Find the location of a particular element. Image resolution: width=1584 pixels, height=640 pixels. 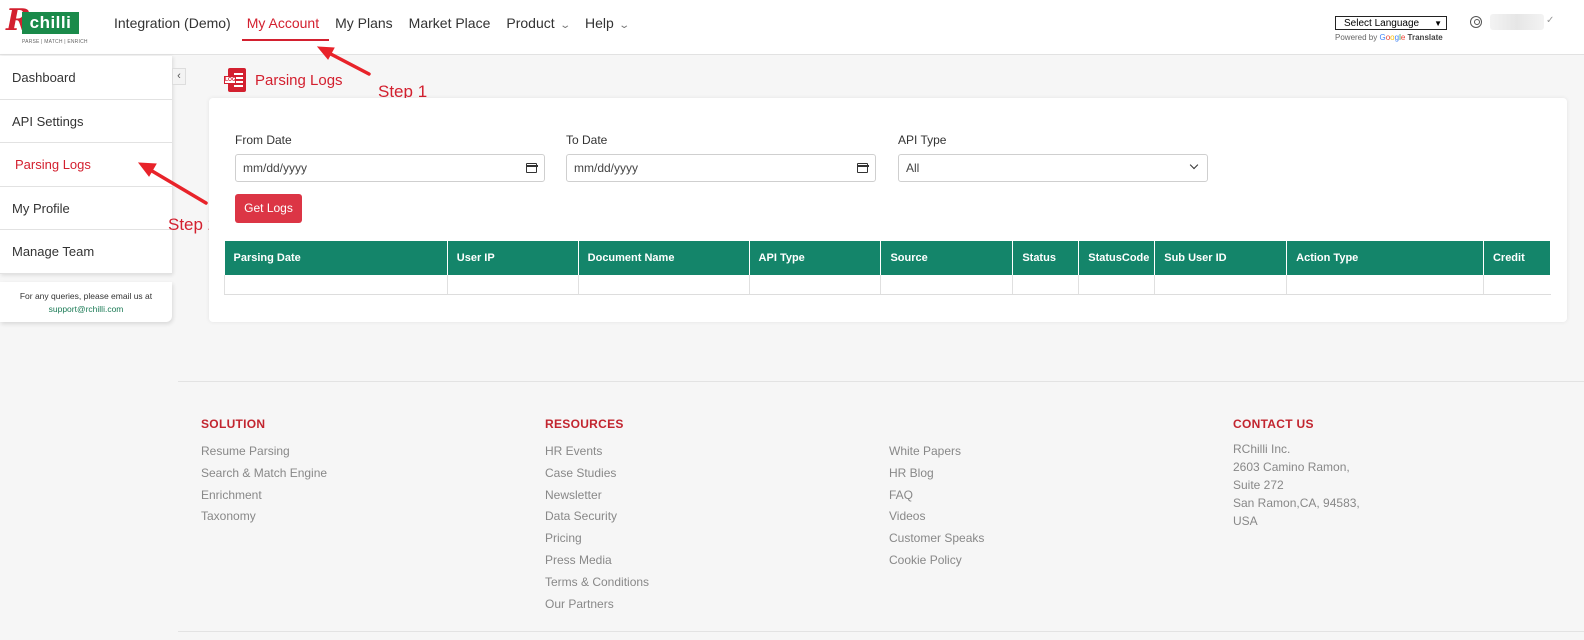

rchilli-logo: R chilli PARSE | MATCH | ENRICH is located at coordinates (47, 27).